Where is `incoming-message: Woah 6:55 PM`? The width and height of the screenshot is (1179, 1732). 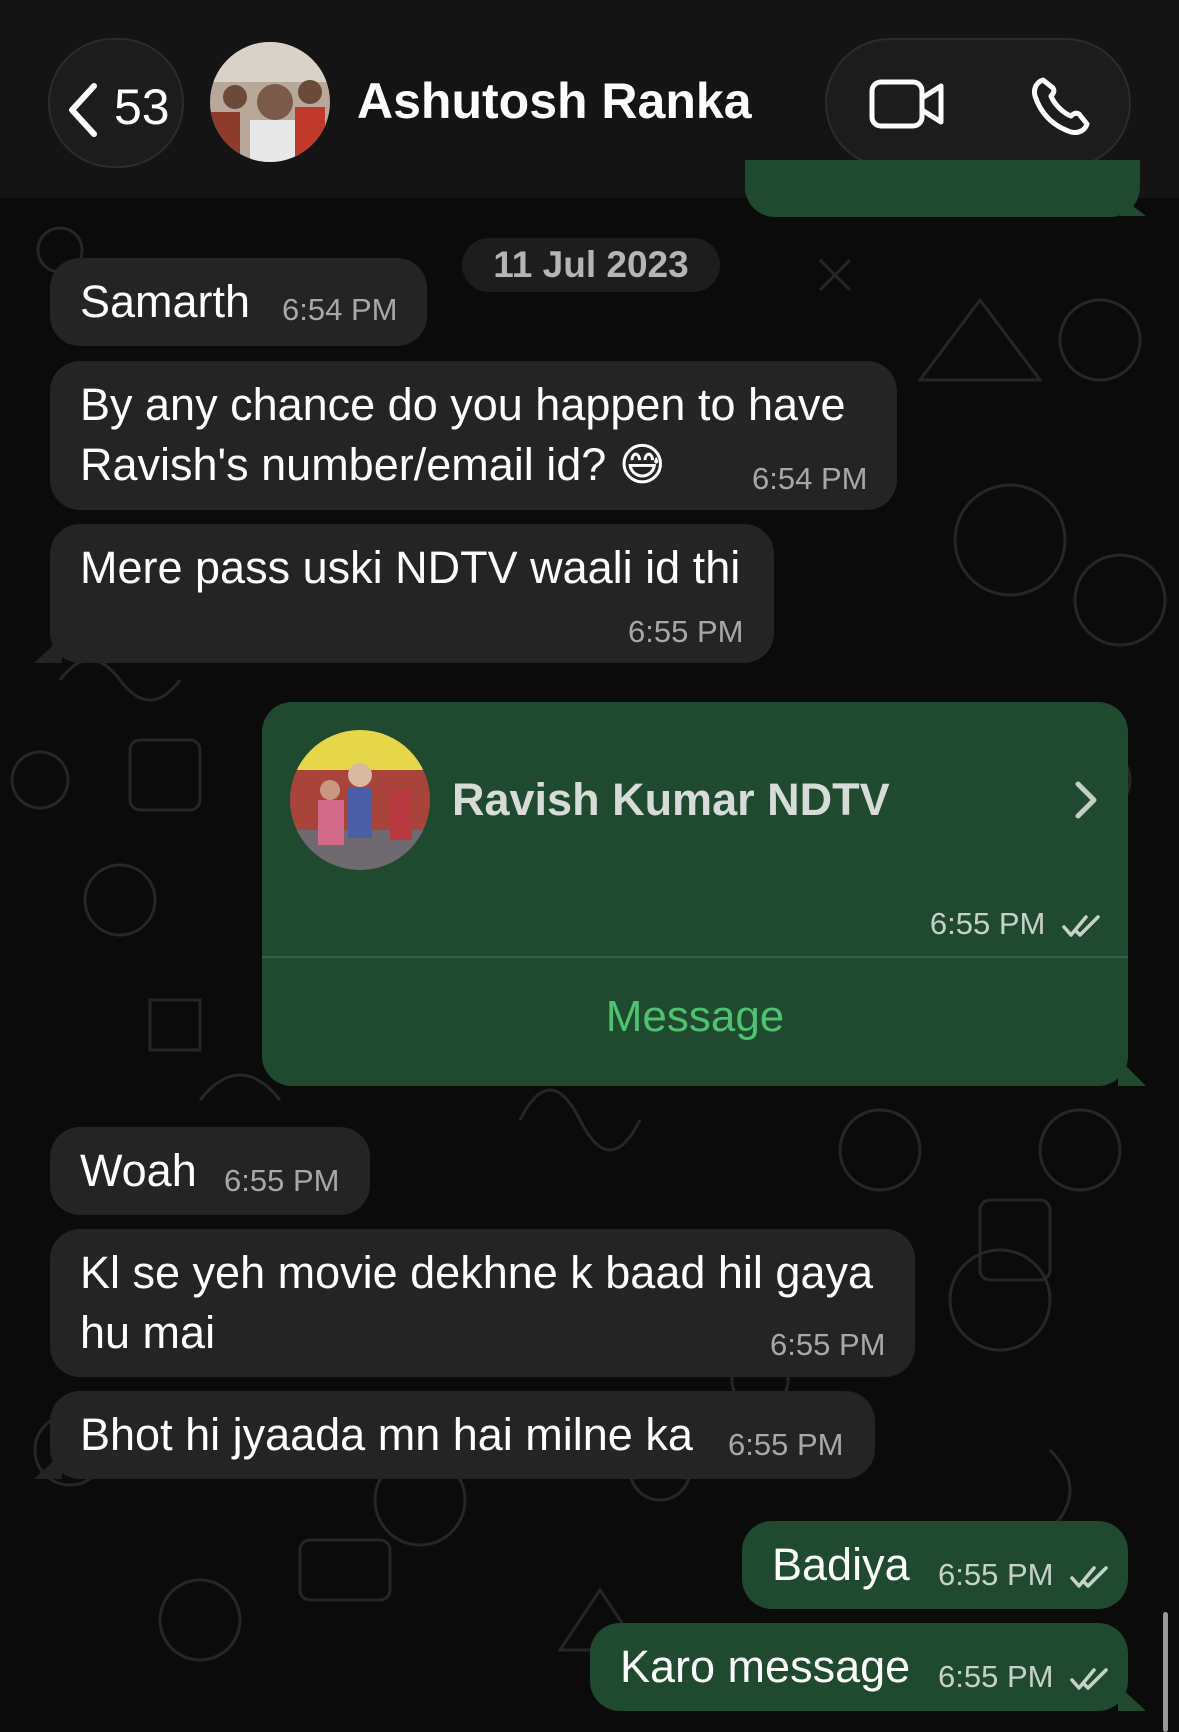
incoming-message: Woah 6:55 PM is located at coordinates (210, 1171).